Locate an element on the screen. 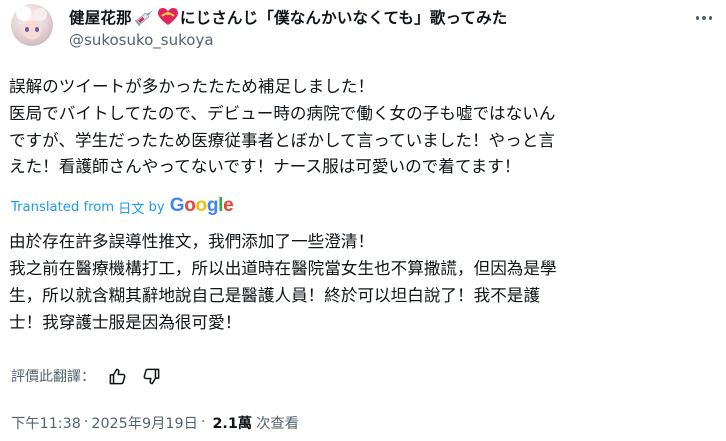  views-count: 2.1萬 is located at coordinates (232, 423).